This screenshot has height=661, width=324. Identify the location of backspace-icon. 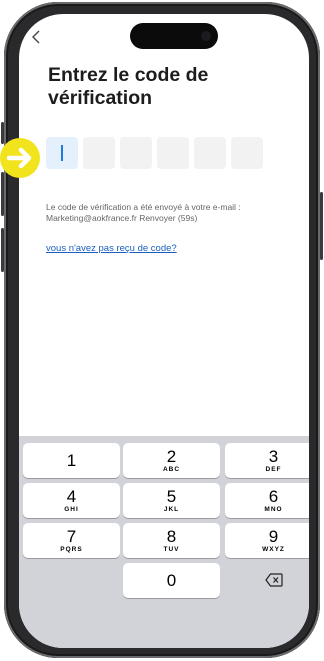
(274, 580).